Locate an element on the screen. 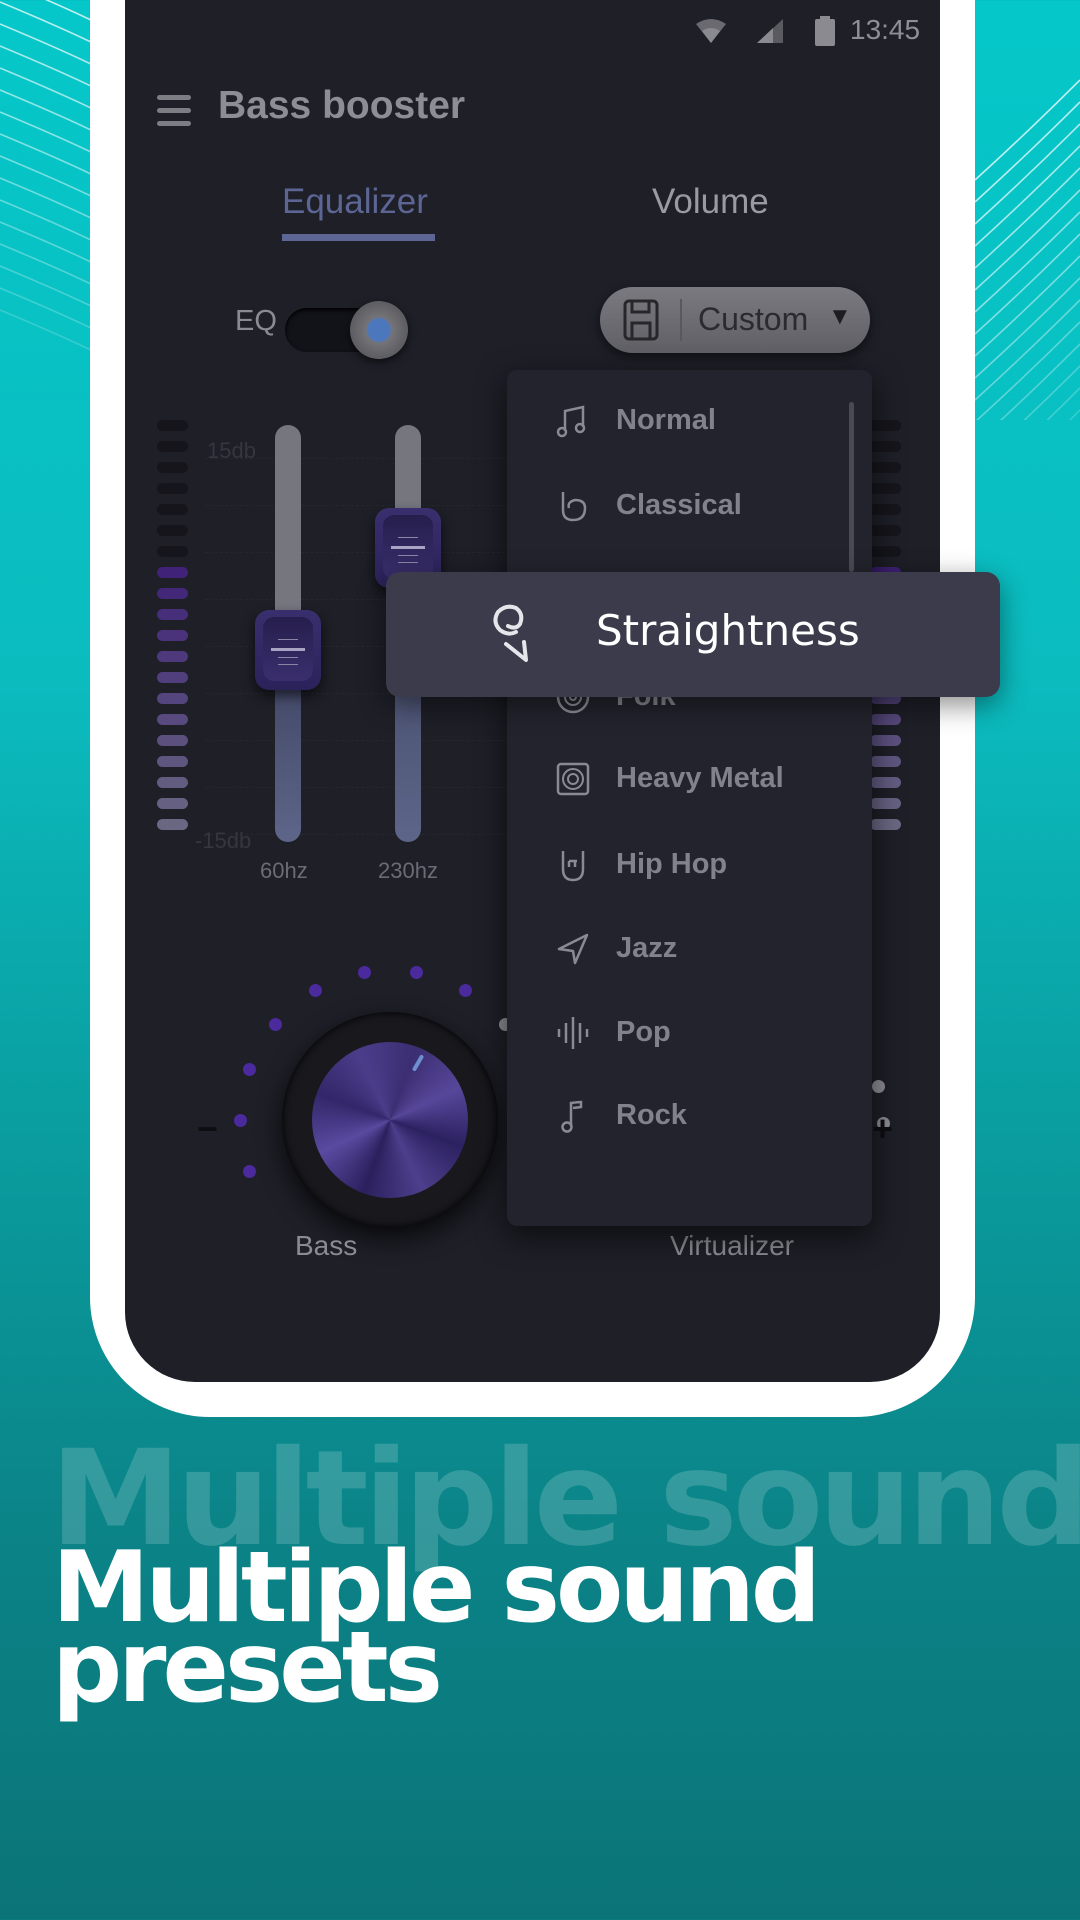  promo-headline: Multiple sound presets is located at coordinates (436, 1628).